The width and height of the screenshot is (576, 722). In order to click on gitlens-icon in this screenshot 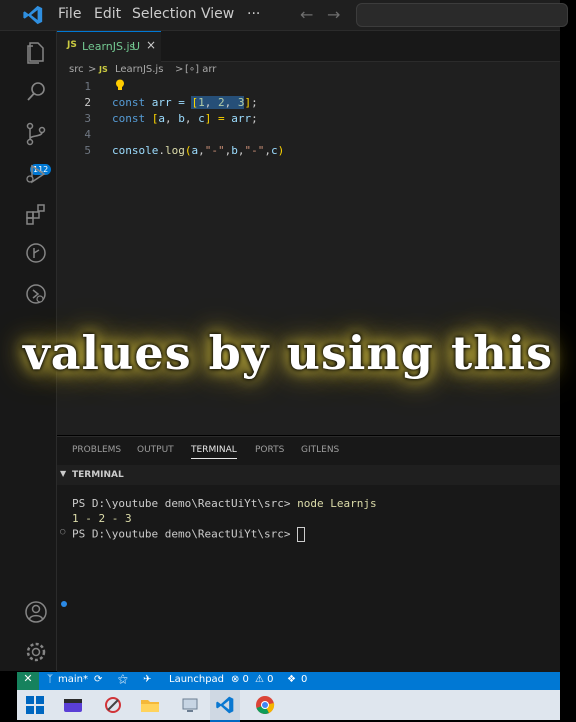, I will do `click(36, 253)`.